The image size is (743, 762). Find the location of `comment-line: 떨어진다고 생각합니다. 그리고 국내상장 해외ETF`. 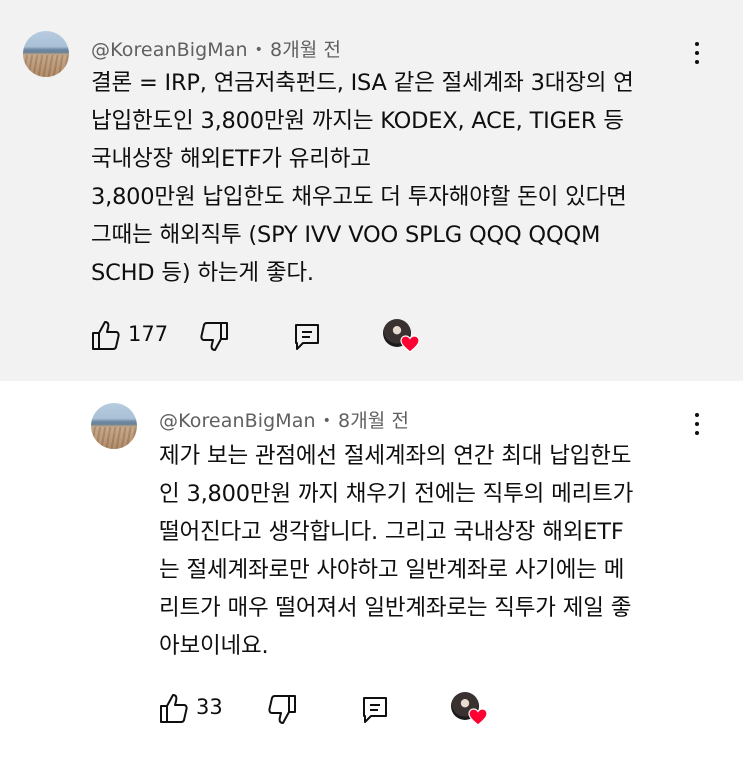

comment-line: 떨어진다고 생각합니다. 그리고 국내상장 해외ETF is located at coordinates (391, 532).